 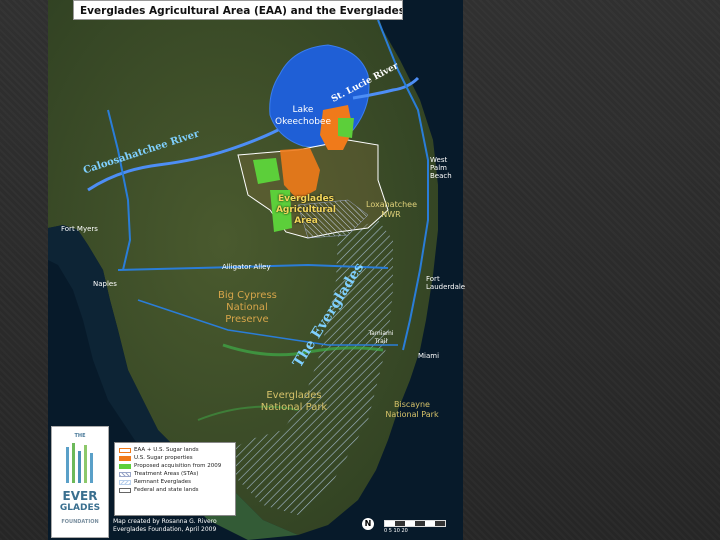 I want to click on eaa-label: Everglades Agricultural Area, so click(x=306, y=210).